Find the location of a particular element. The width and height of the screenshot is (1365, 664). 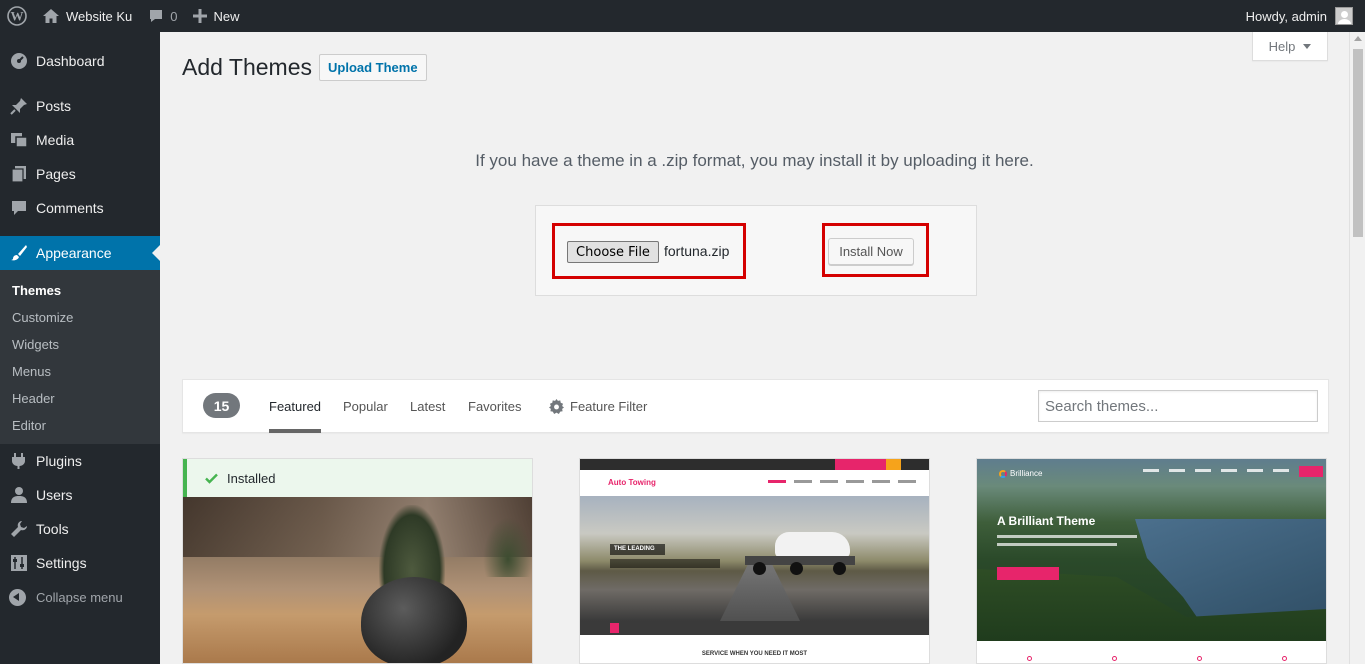

my-account-link: Howdy, admin is located at coordinates (1301, 16).